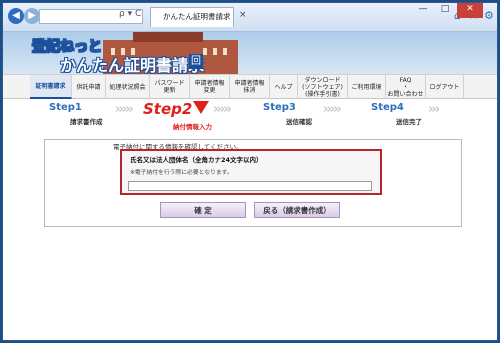  What do you see at coordinates (423, 10) in the screenshot?
I see `minimize-icon: —` at bounding box center [423, 10].